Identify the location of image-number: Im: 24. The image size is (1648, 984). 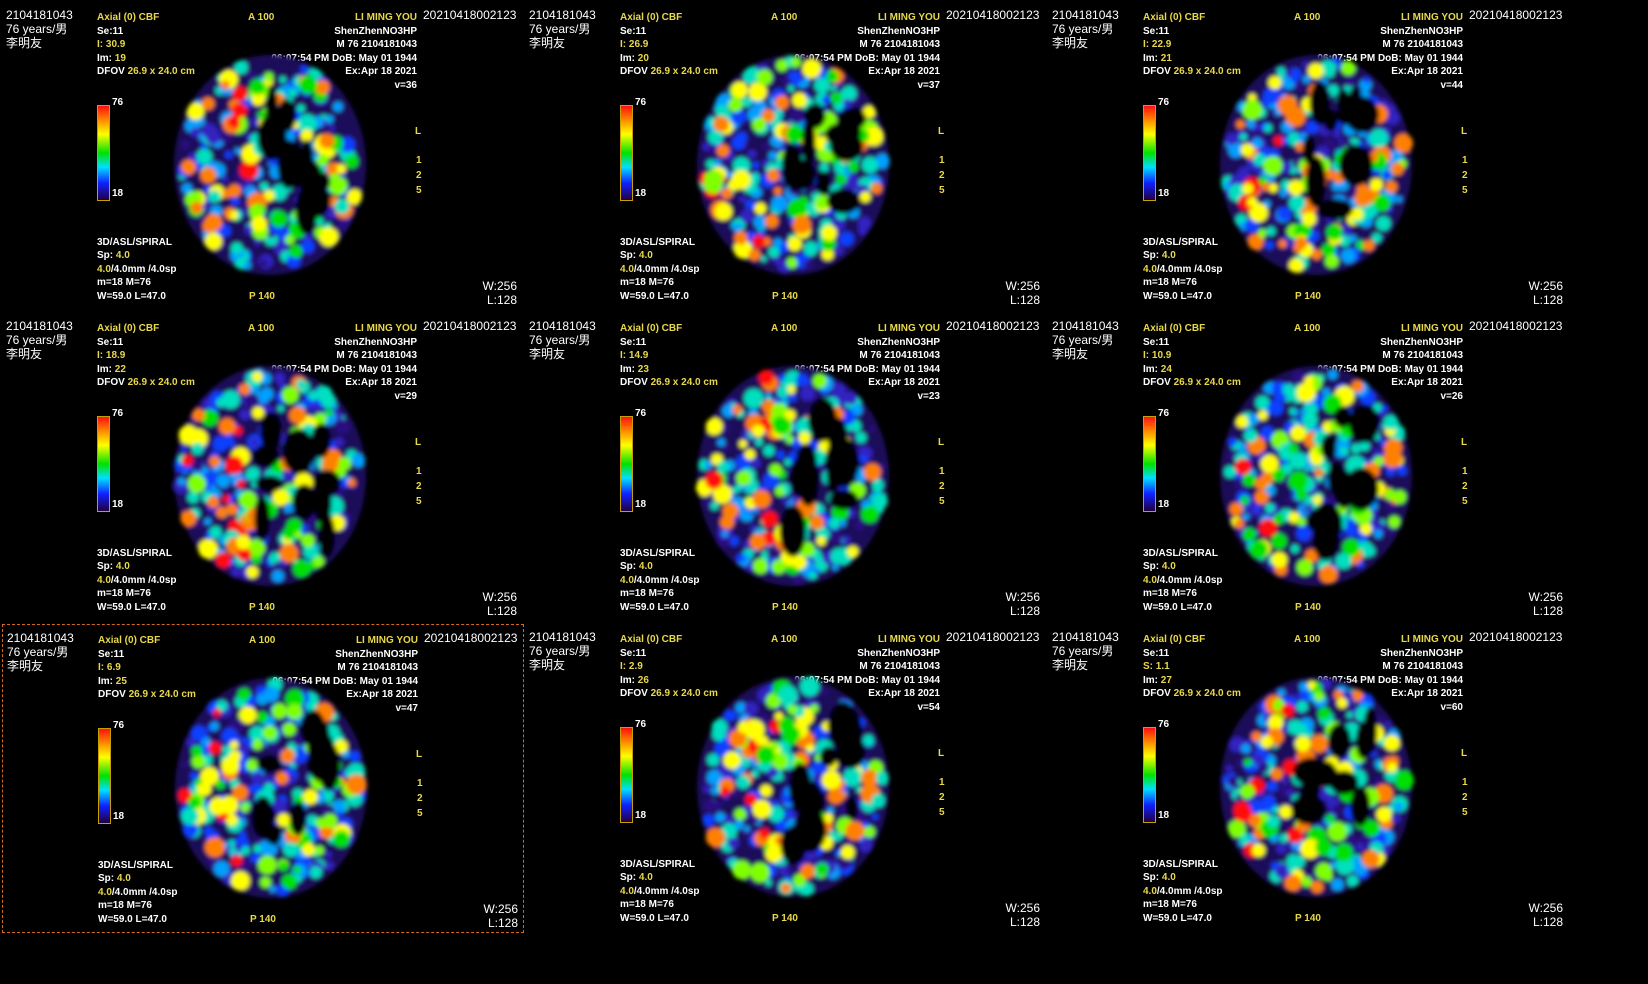
(1157, 369).